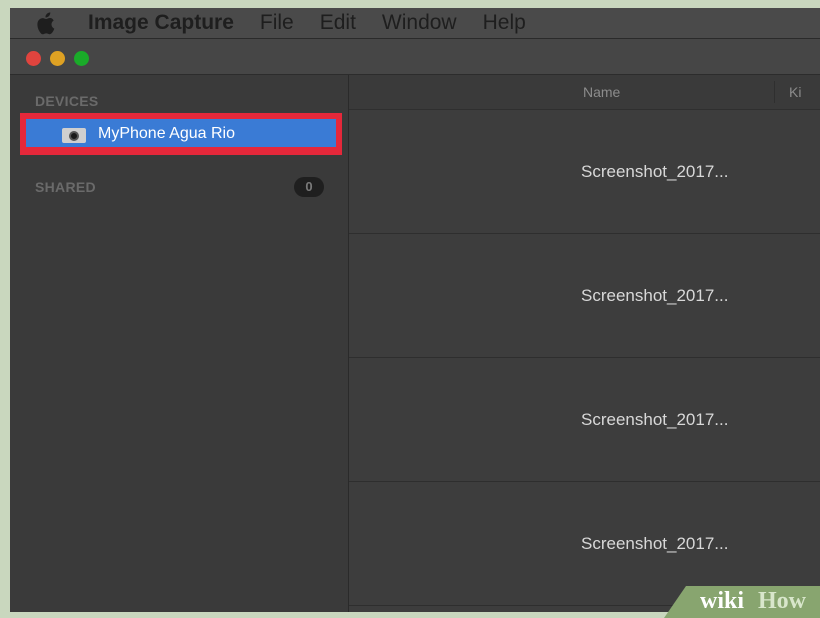 This screenshot has height=618, width=820. Describe the element at coordinates (74, 135) in the screenshot. I see `camera-icon` at that location.